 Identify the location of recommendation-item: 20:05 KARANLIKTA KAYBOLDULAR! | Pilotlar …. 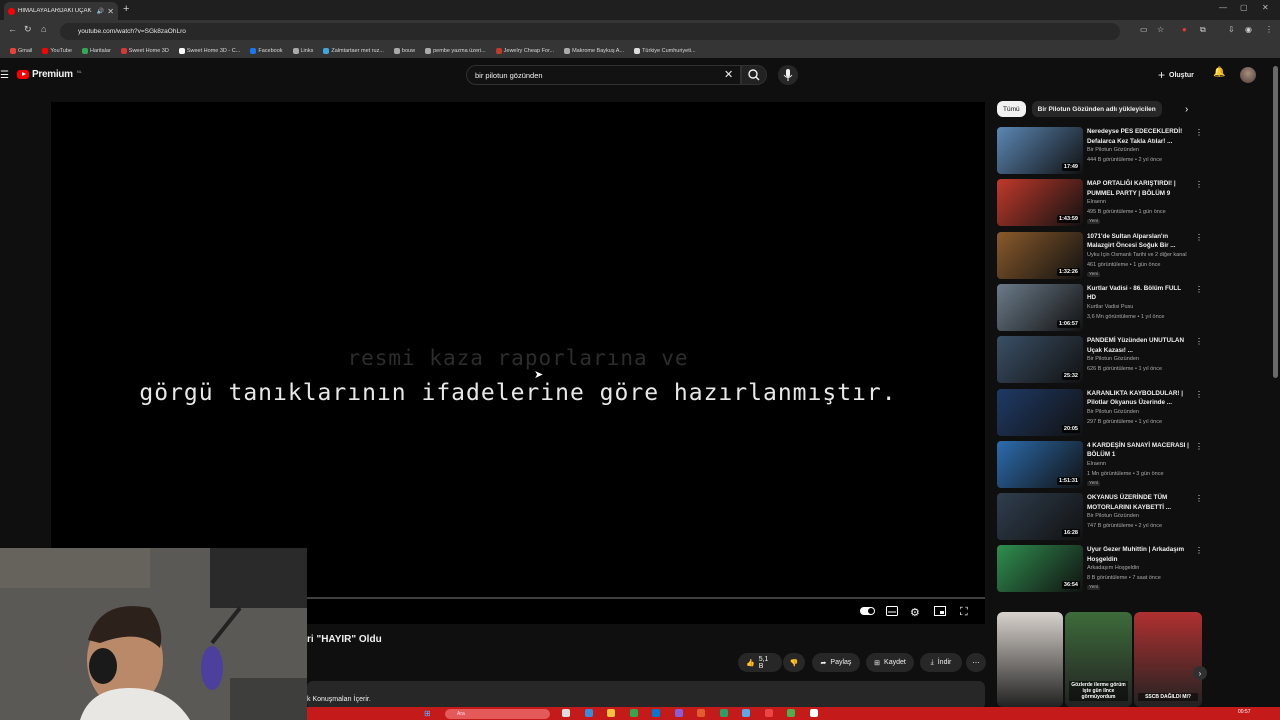
(1100, 412).